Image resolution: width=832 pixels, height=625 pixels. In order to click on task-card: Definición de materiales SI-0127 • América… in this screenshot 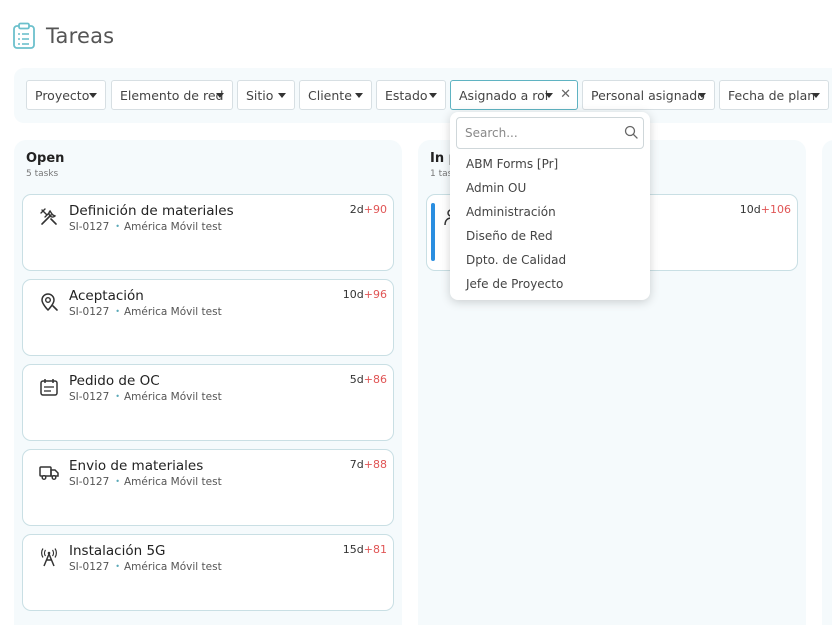, I will do `click(208, 232)`.